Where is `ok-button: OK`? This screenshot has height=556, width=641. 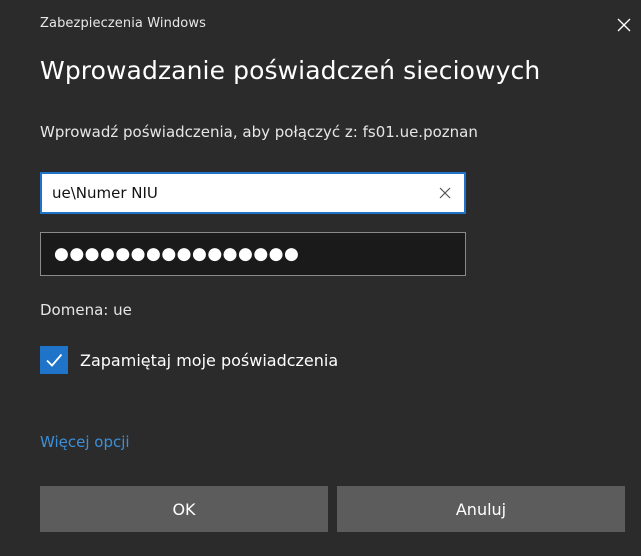
ok-button: OK is located at coordinates (184, 509).